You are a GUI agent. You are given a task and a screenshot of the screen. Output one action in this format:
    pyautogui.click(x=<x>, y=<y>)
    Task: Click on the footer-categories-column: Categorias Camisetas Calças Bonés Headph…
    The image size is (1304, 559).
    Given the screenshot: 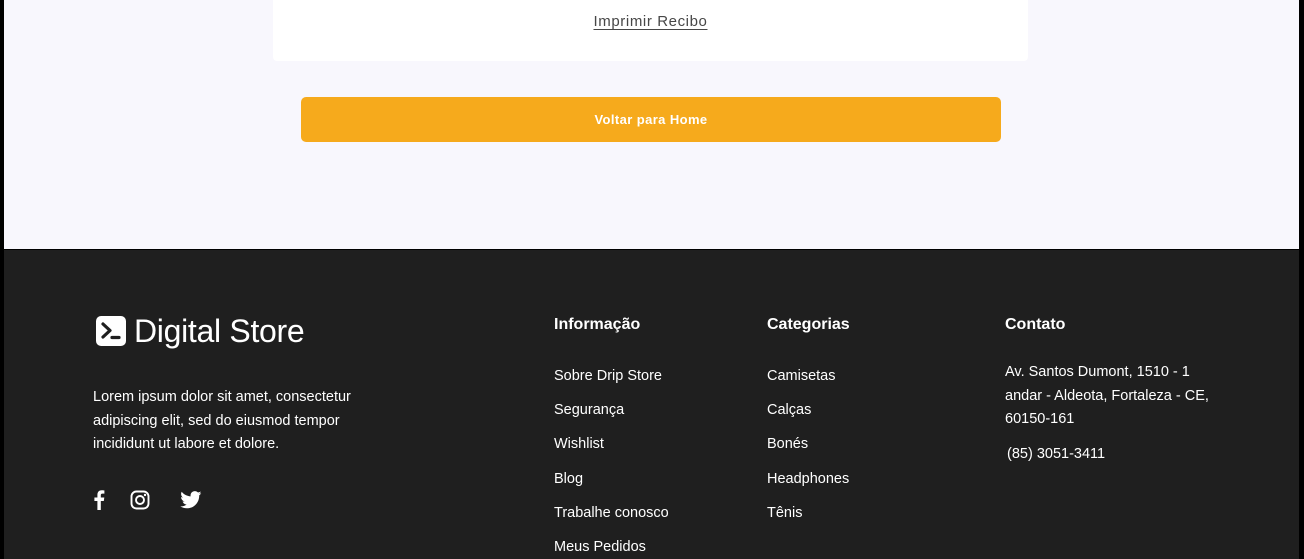 What is the action you would take?
    pyautogui.click(x=808, y=426)
    